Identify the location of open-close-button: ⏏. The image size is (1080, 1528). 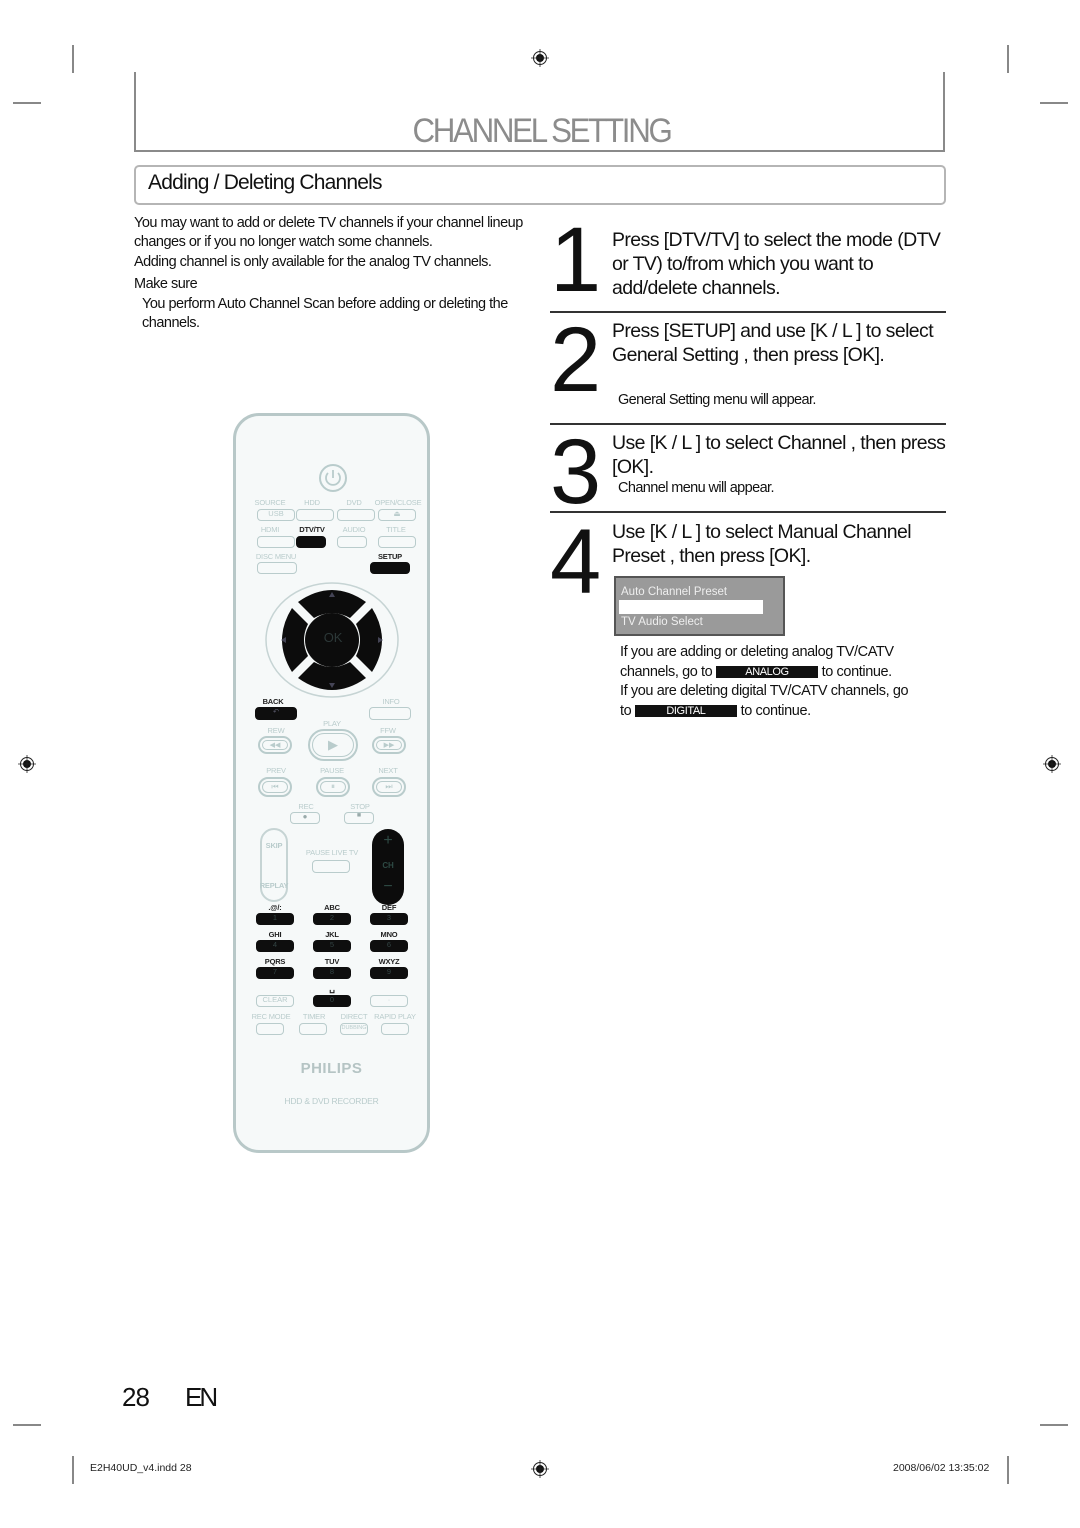
(397, 515).